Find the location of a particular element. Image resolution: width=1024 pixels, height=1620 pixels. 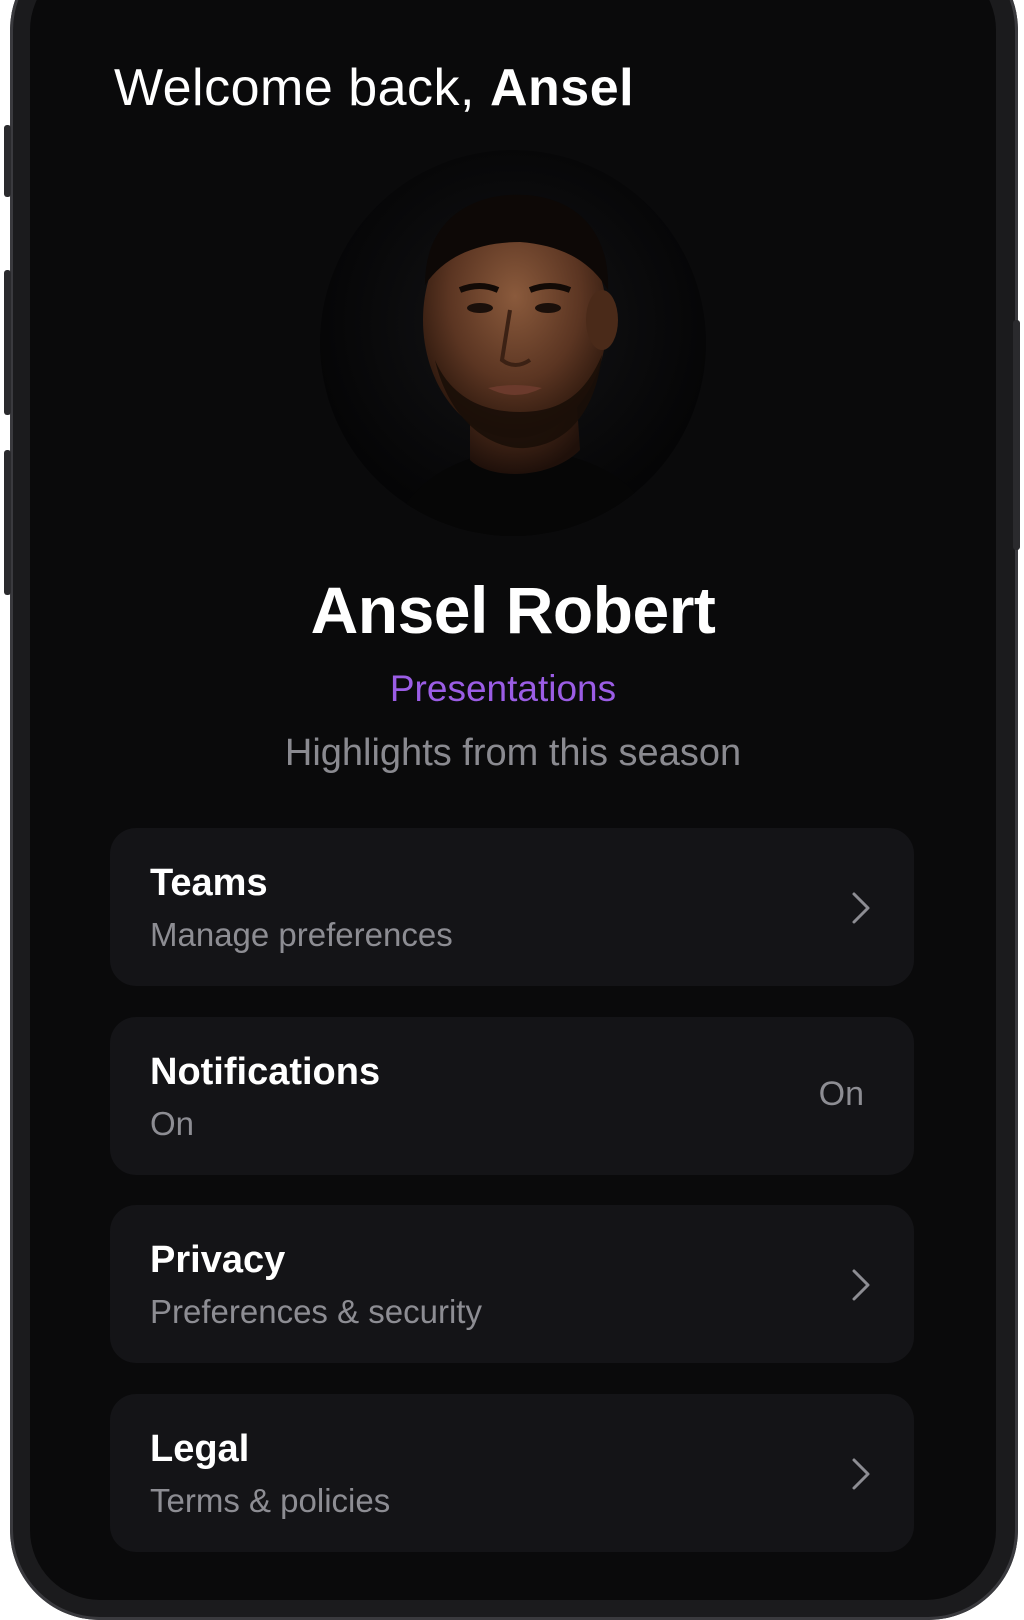

settings-item-notifications: Notifications On On is located at coordinates (512, 1096).